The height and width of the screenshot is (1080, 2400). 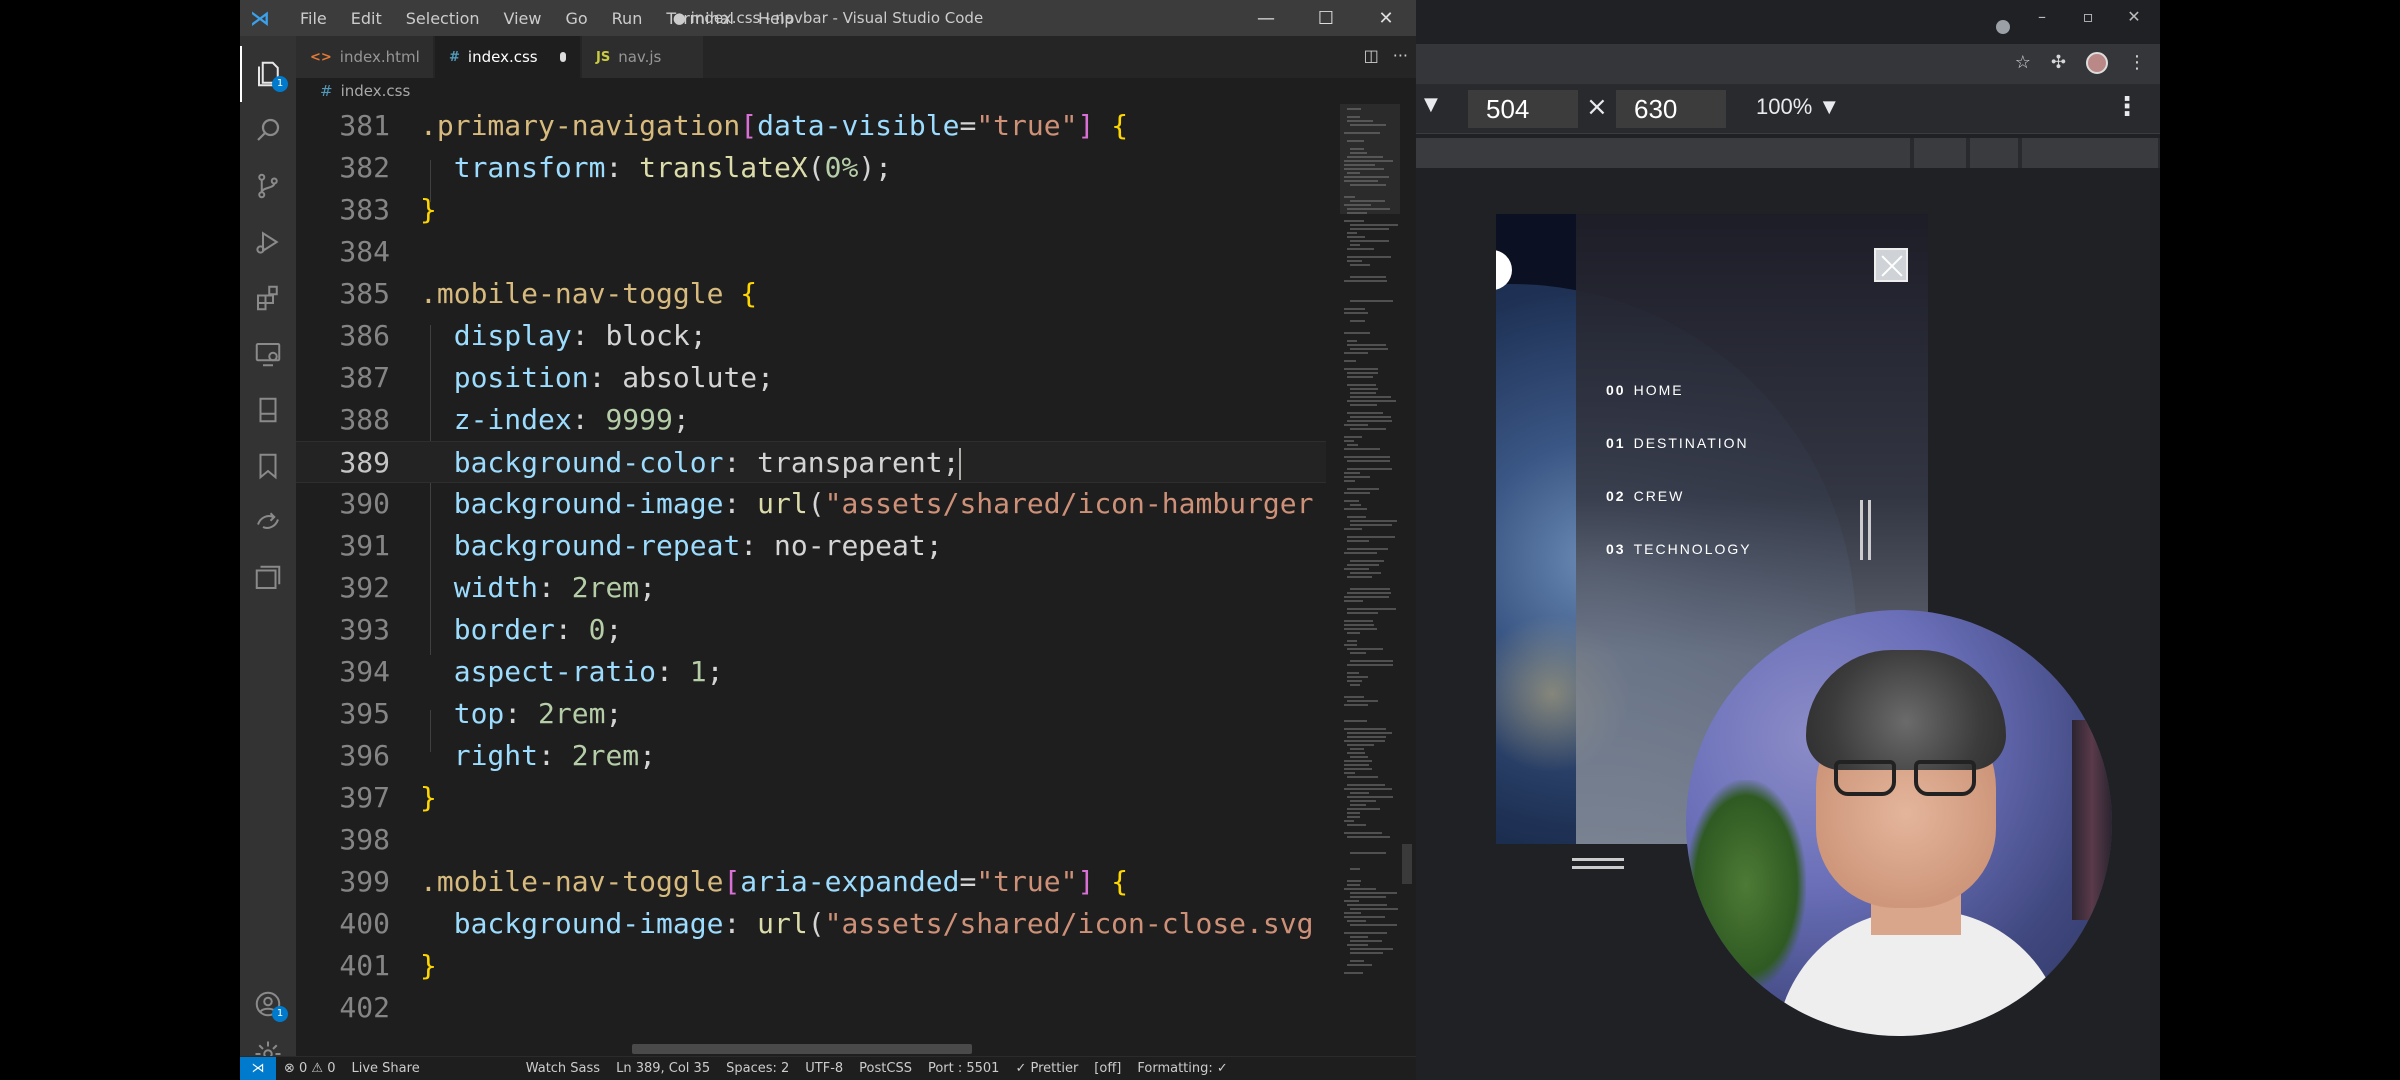 I want to click on code-line: 384, so click(x=811, y=252).